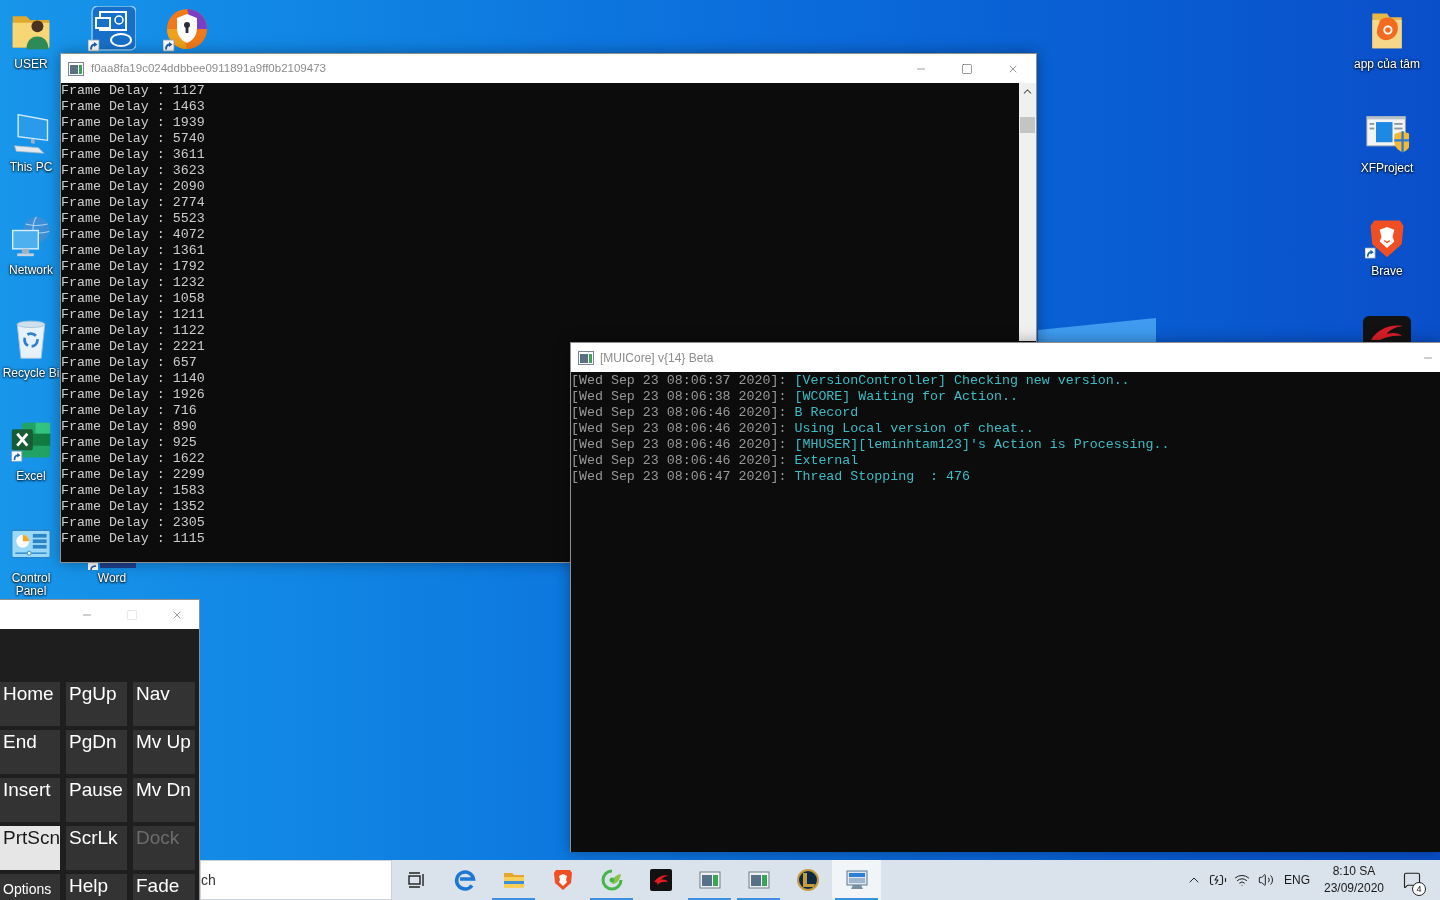 The image size is (1440, 900). Describe the element at coordinates (296, 880) in the screenshot. I see `search-field: ch` at that location.